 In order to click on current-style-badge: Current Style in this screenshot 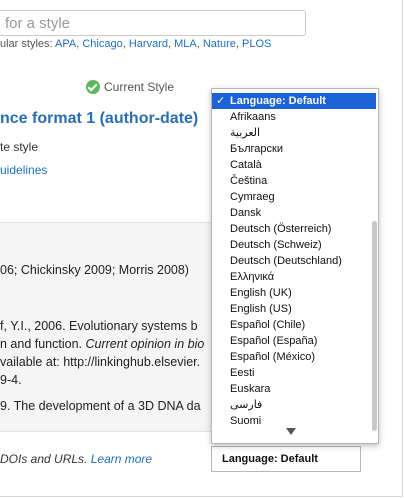, I will do `click(130, 87)`.